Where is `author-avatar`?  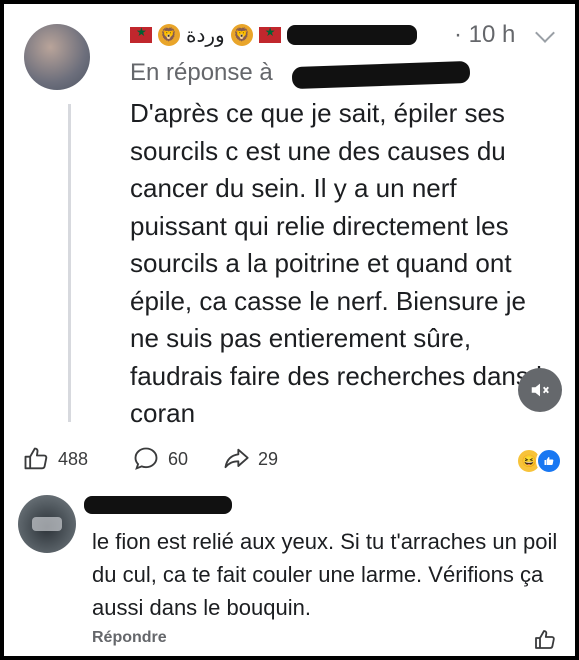 author-avatar is located at coordinates (57, 57).